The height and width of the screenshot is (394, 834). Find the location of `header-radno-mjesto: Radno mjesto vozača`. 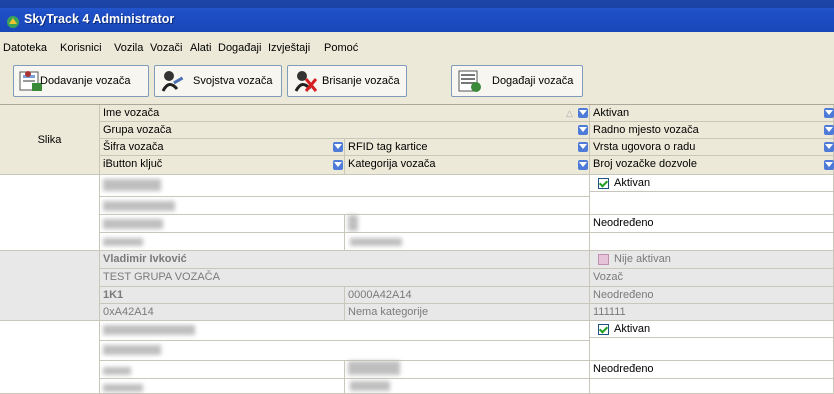

header-radno-mjesto: Radno mjesto vozača is located at coordinates (712, 130).